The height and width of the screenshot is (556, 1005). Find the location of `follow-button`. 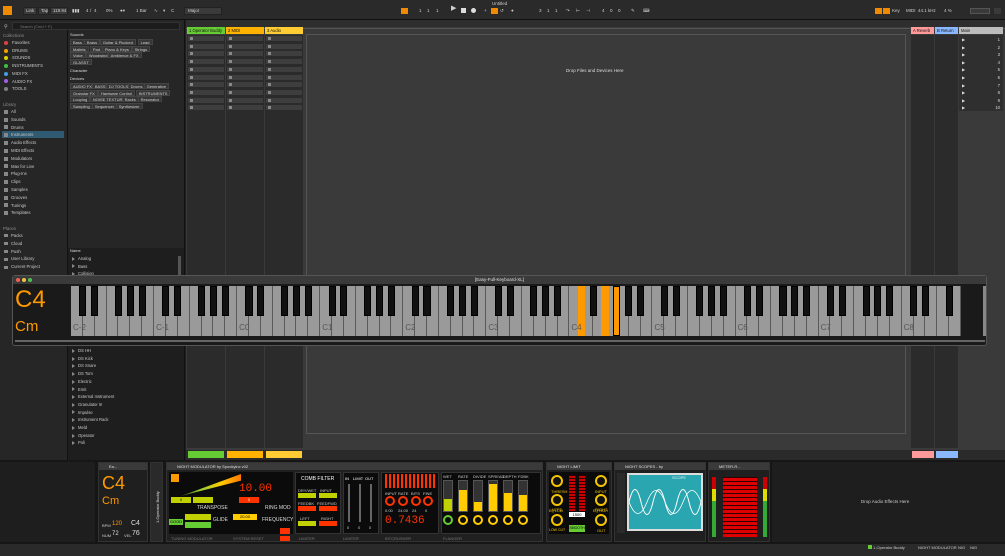

follow-button is located at coordinates (404, 11).